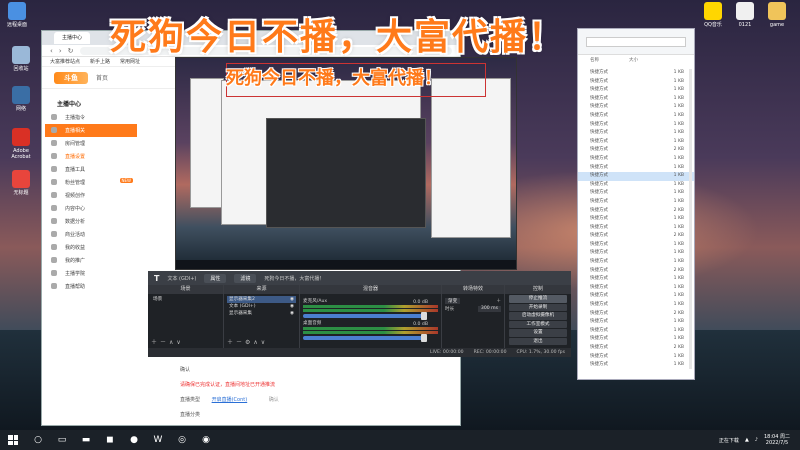  Describe the element at coordinates (51, 51) in the screenshot. I see `back-icon: ‹` at that location.